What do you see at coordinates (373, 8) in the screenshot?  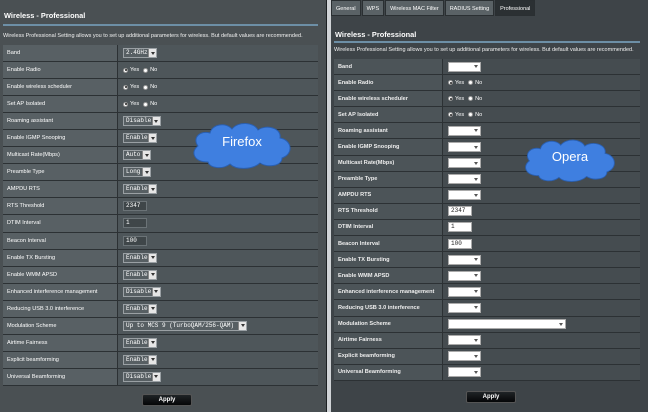 I see `tab-wps: WPS` at bounding box center [373, 8].